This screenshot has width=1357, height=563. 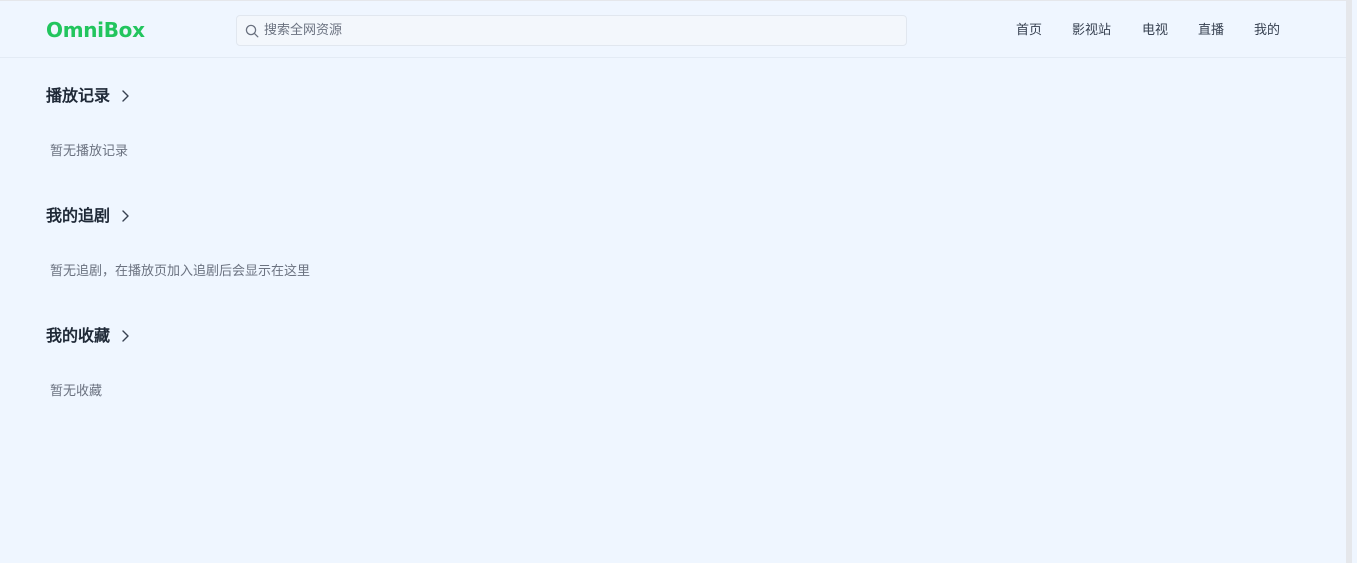 What do you see at coordinates (252, 31) in the screenshot?
I see `search-icon` at bounding box center [252, 31].